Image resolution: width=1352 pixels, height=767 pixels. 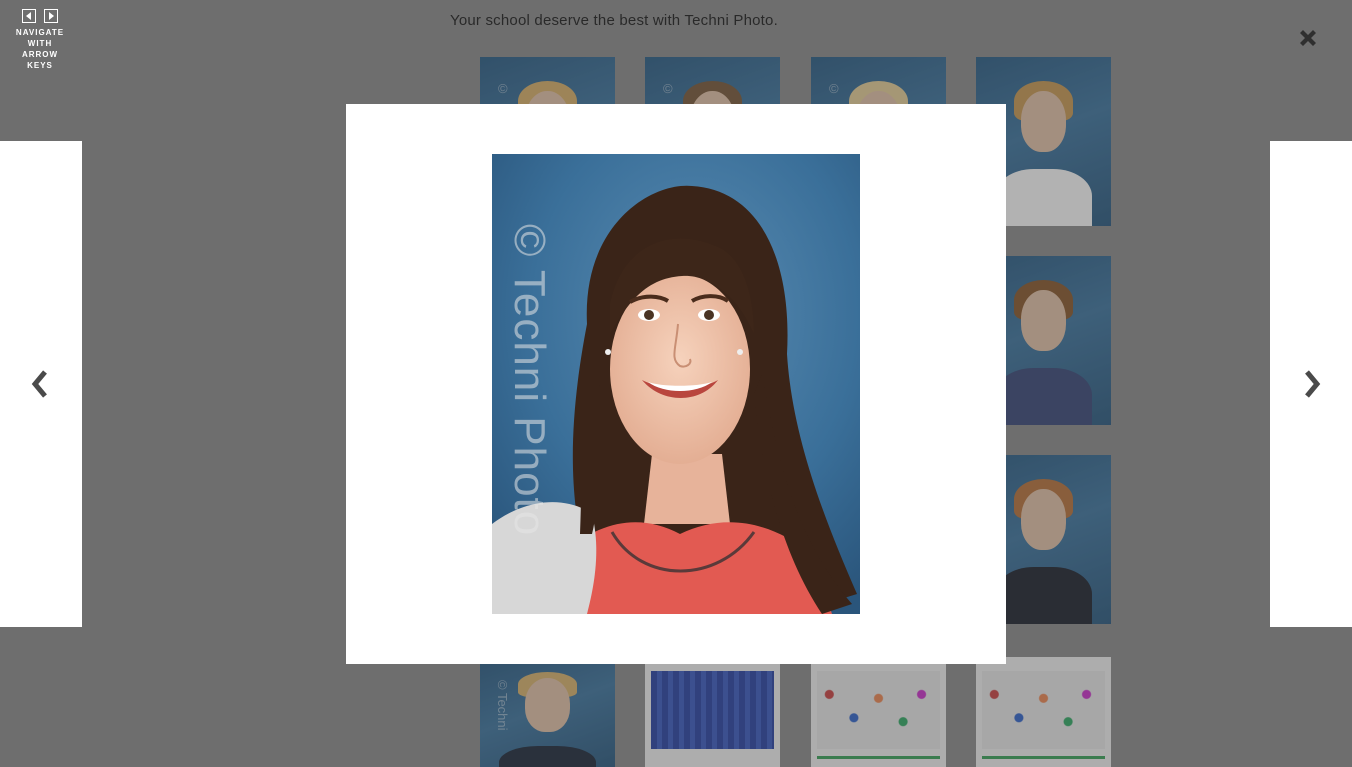 What do you see at coordinates (40, 49) in the screenshot?
I see `keyboard-hint-text: NAVIGATE WITH ARROW KEYS` at bounding box center [40, 49].